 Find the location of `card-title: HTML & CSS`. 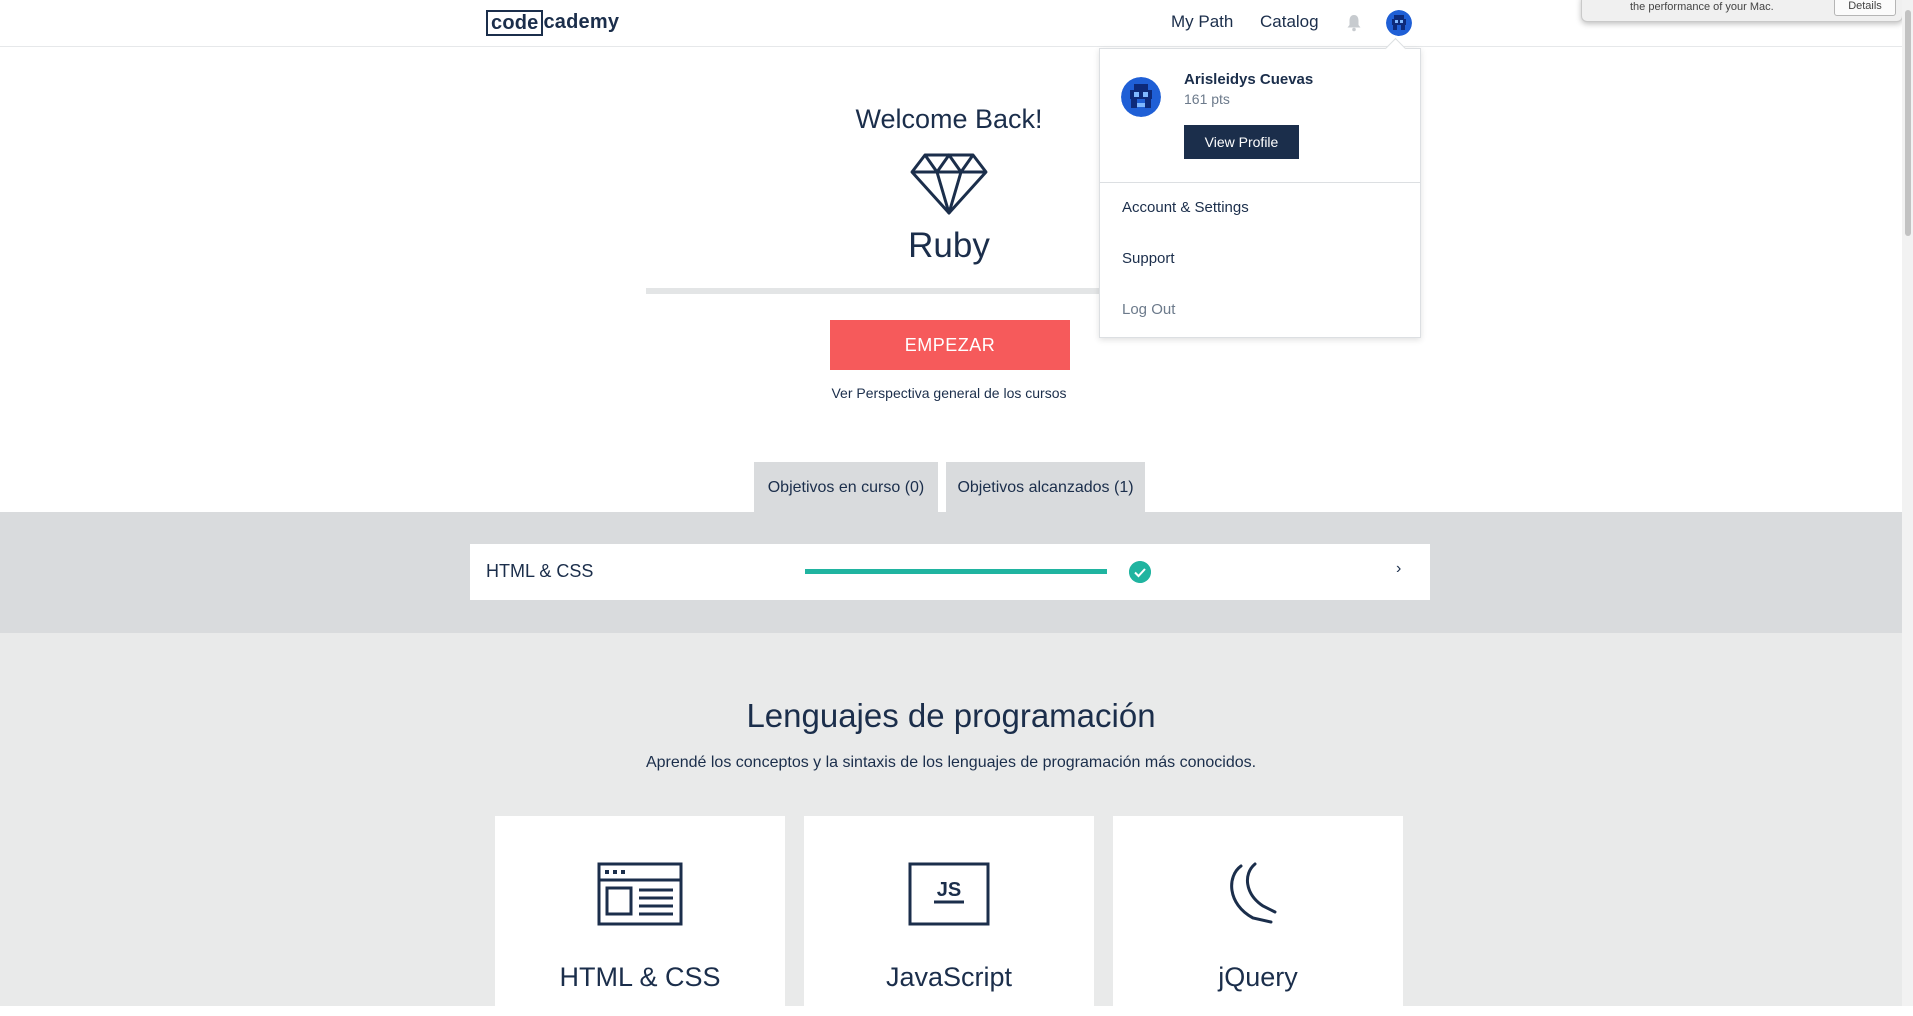

card-title: HTML & CSS is located at coordinates (640, 977).